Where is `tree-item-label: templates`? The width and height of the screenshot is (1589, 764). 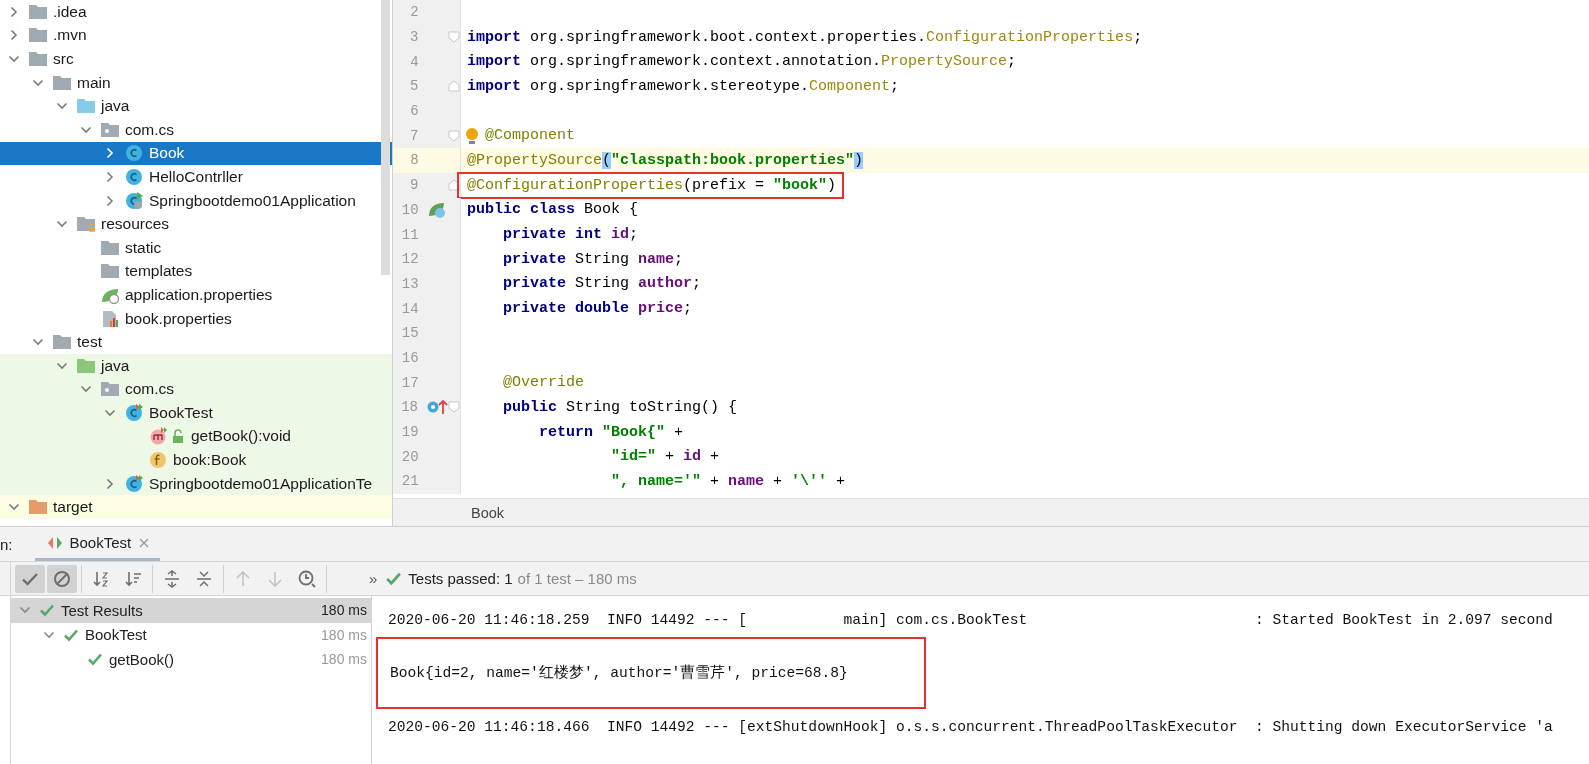 tree-item-label: templates is located at coordinates (159, 271).